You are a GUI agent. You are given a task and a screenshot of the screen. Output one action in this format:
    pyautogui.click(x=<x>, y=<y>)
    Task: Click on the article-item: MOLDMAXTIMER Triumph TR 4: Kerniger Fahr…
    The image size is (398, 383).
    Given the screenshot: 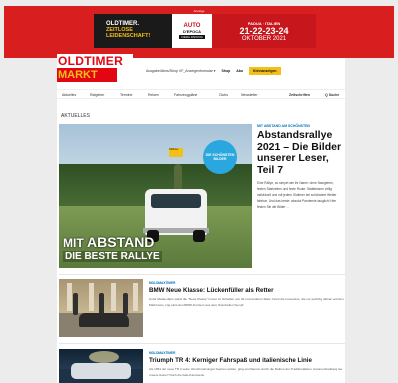 What is the action you would take?
    pyautogui.click(x=247, y=364)
    